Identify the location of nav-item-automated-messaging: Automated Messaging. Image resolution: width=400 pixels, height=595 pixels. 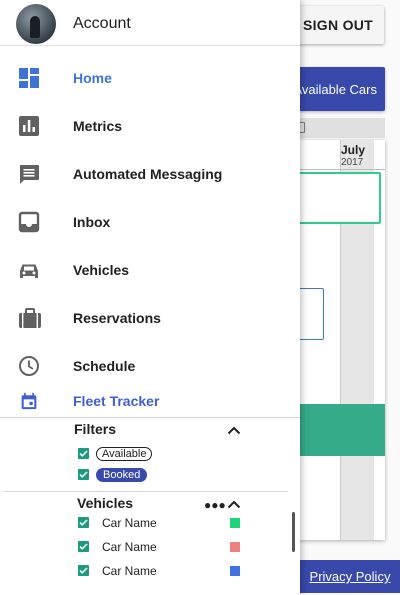
(150, 174).